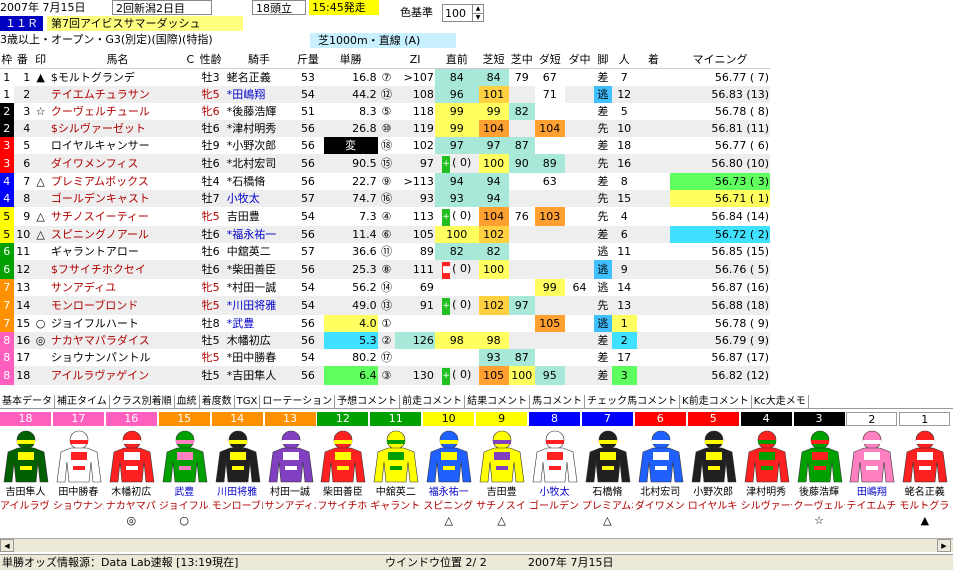 This screenshot has height=570, width=953. I want to click on column-header: C, so click(190, 60).